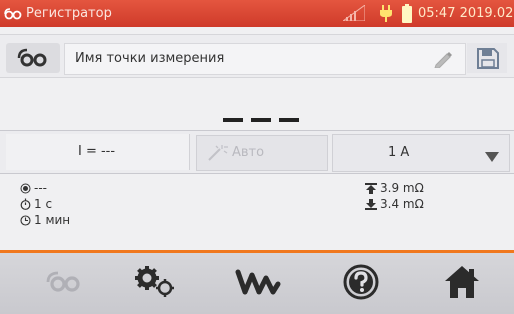 The height and width of the screenshot is (314, 514). I want to click on signal-strength-icon, so click(353, 14).